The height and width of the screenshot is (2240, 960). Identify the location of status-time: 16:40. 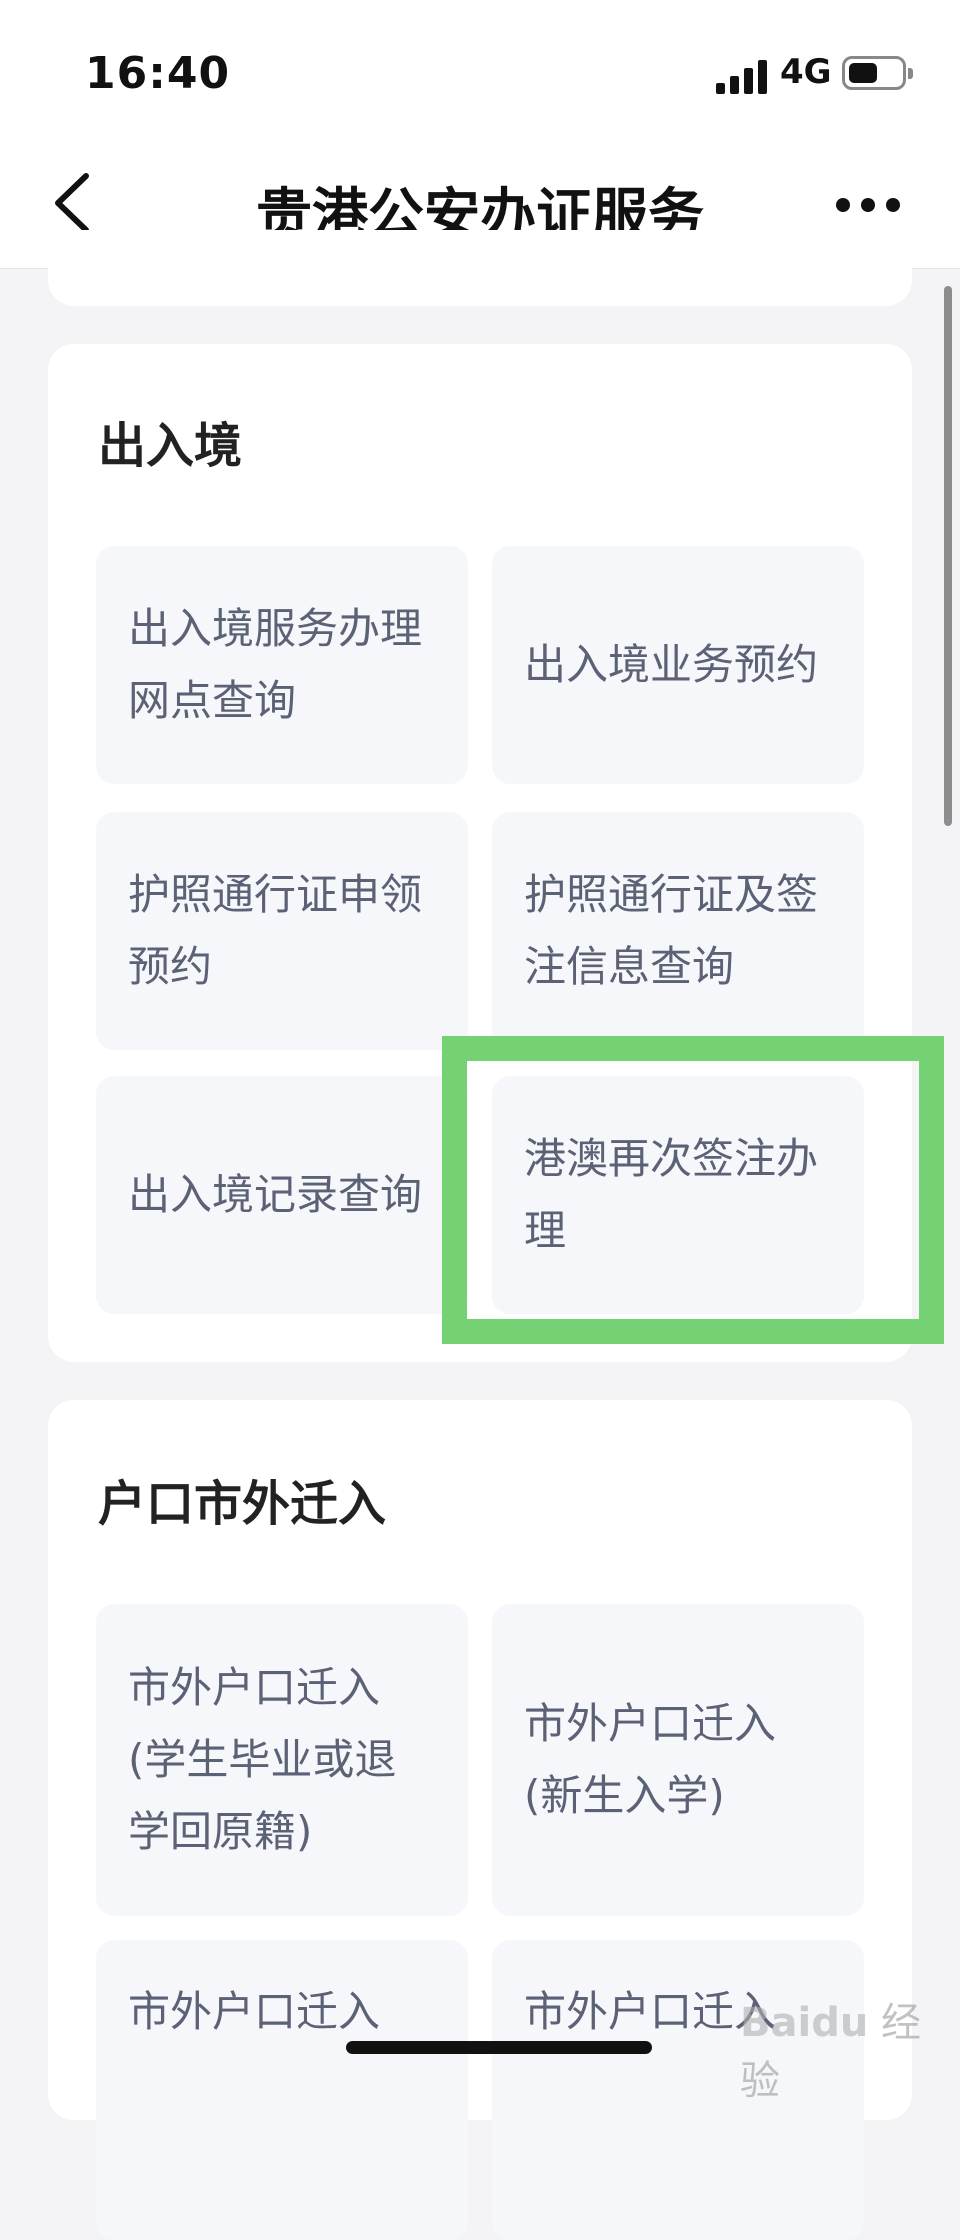
(158, 73).